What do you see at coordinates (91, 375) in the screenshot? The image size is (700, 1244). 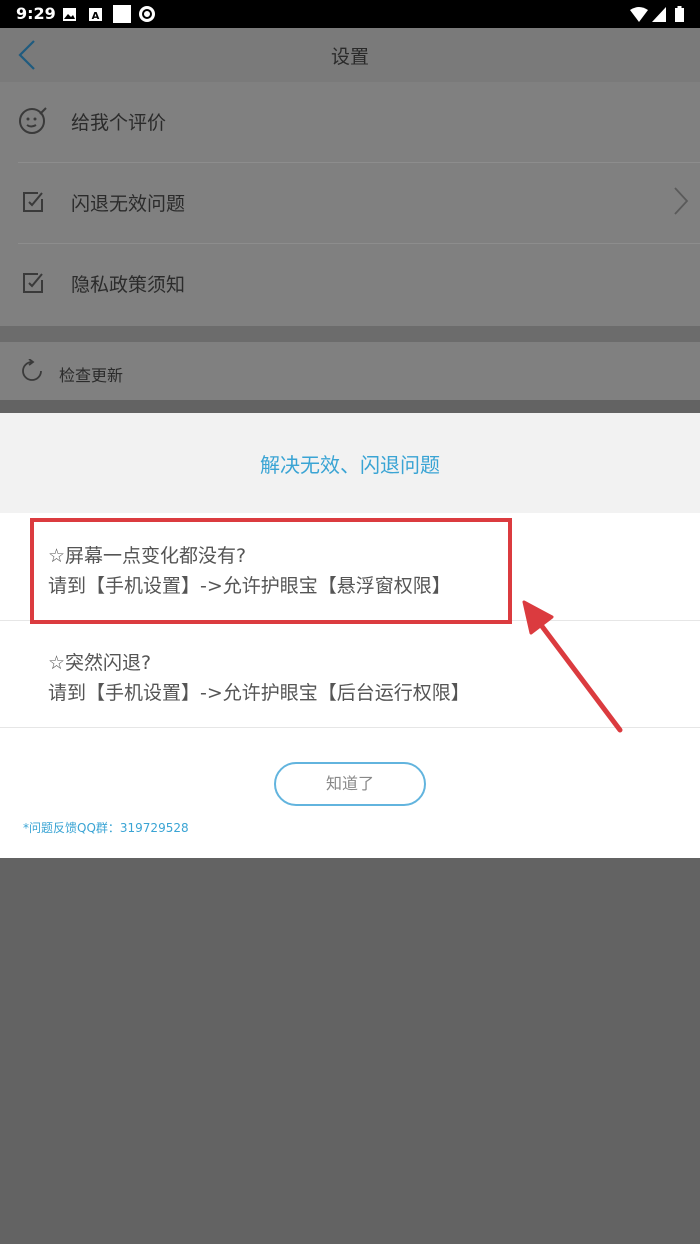 I see `settings-item-label: 检查更新` at bounding box center [91, 375].